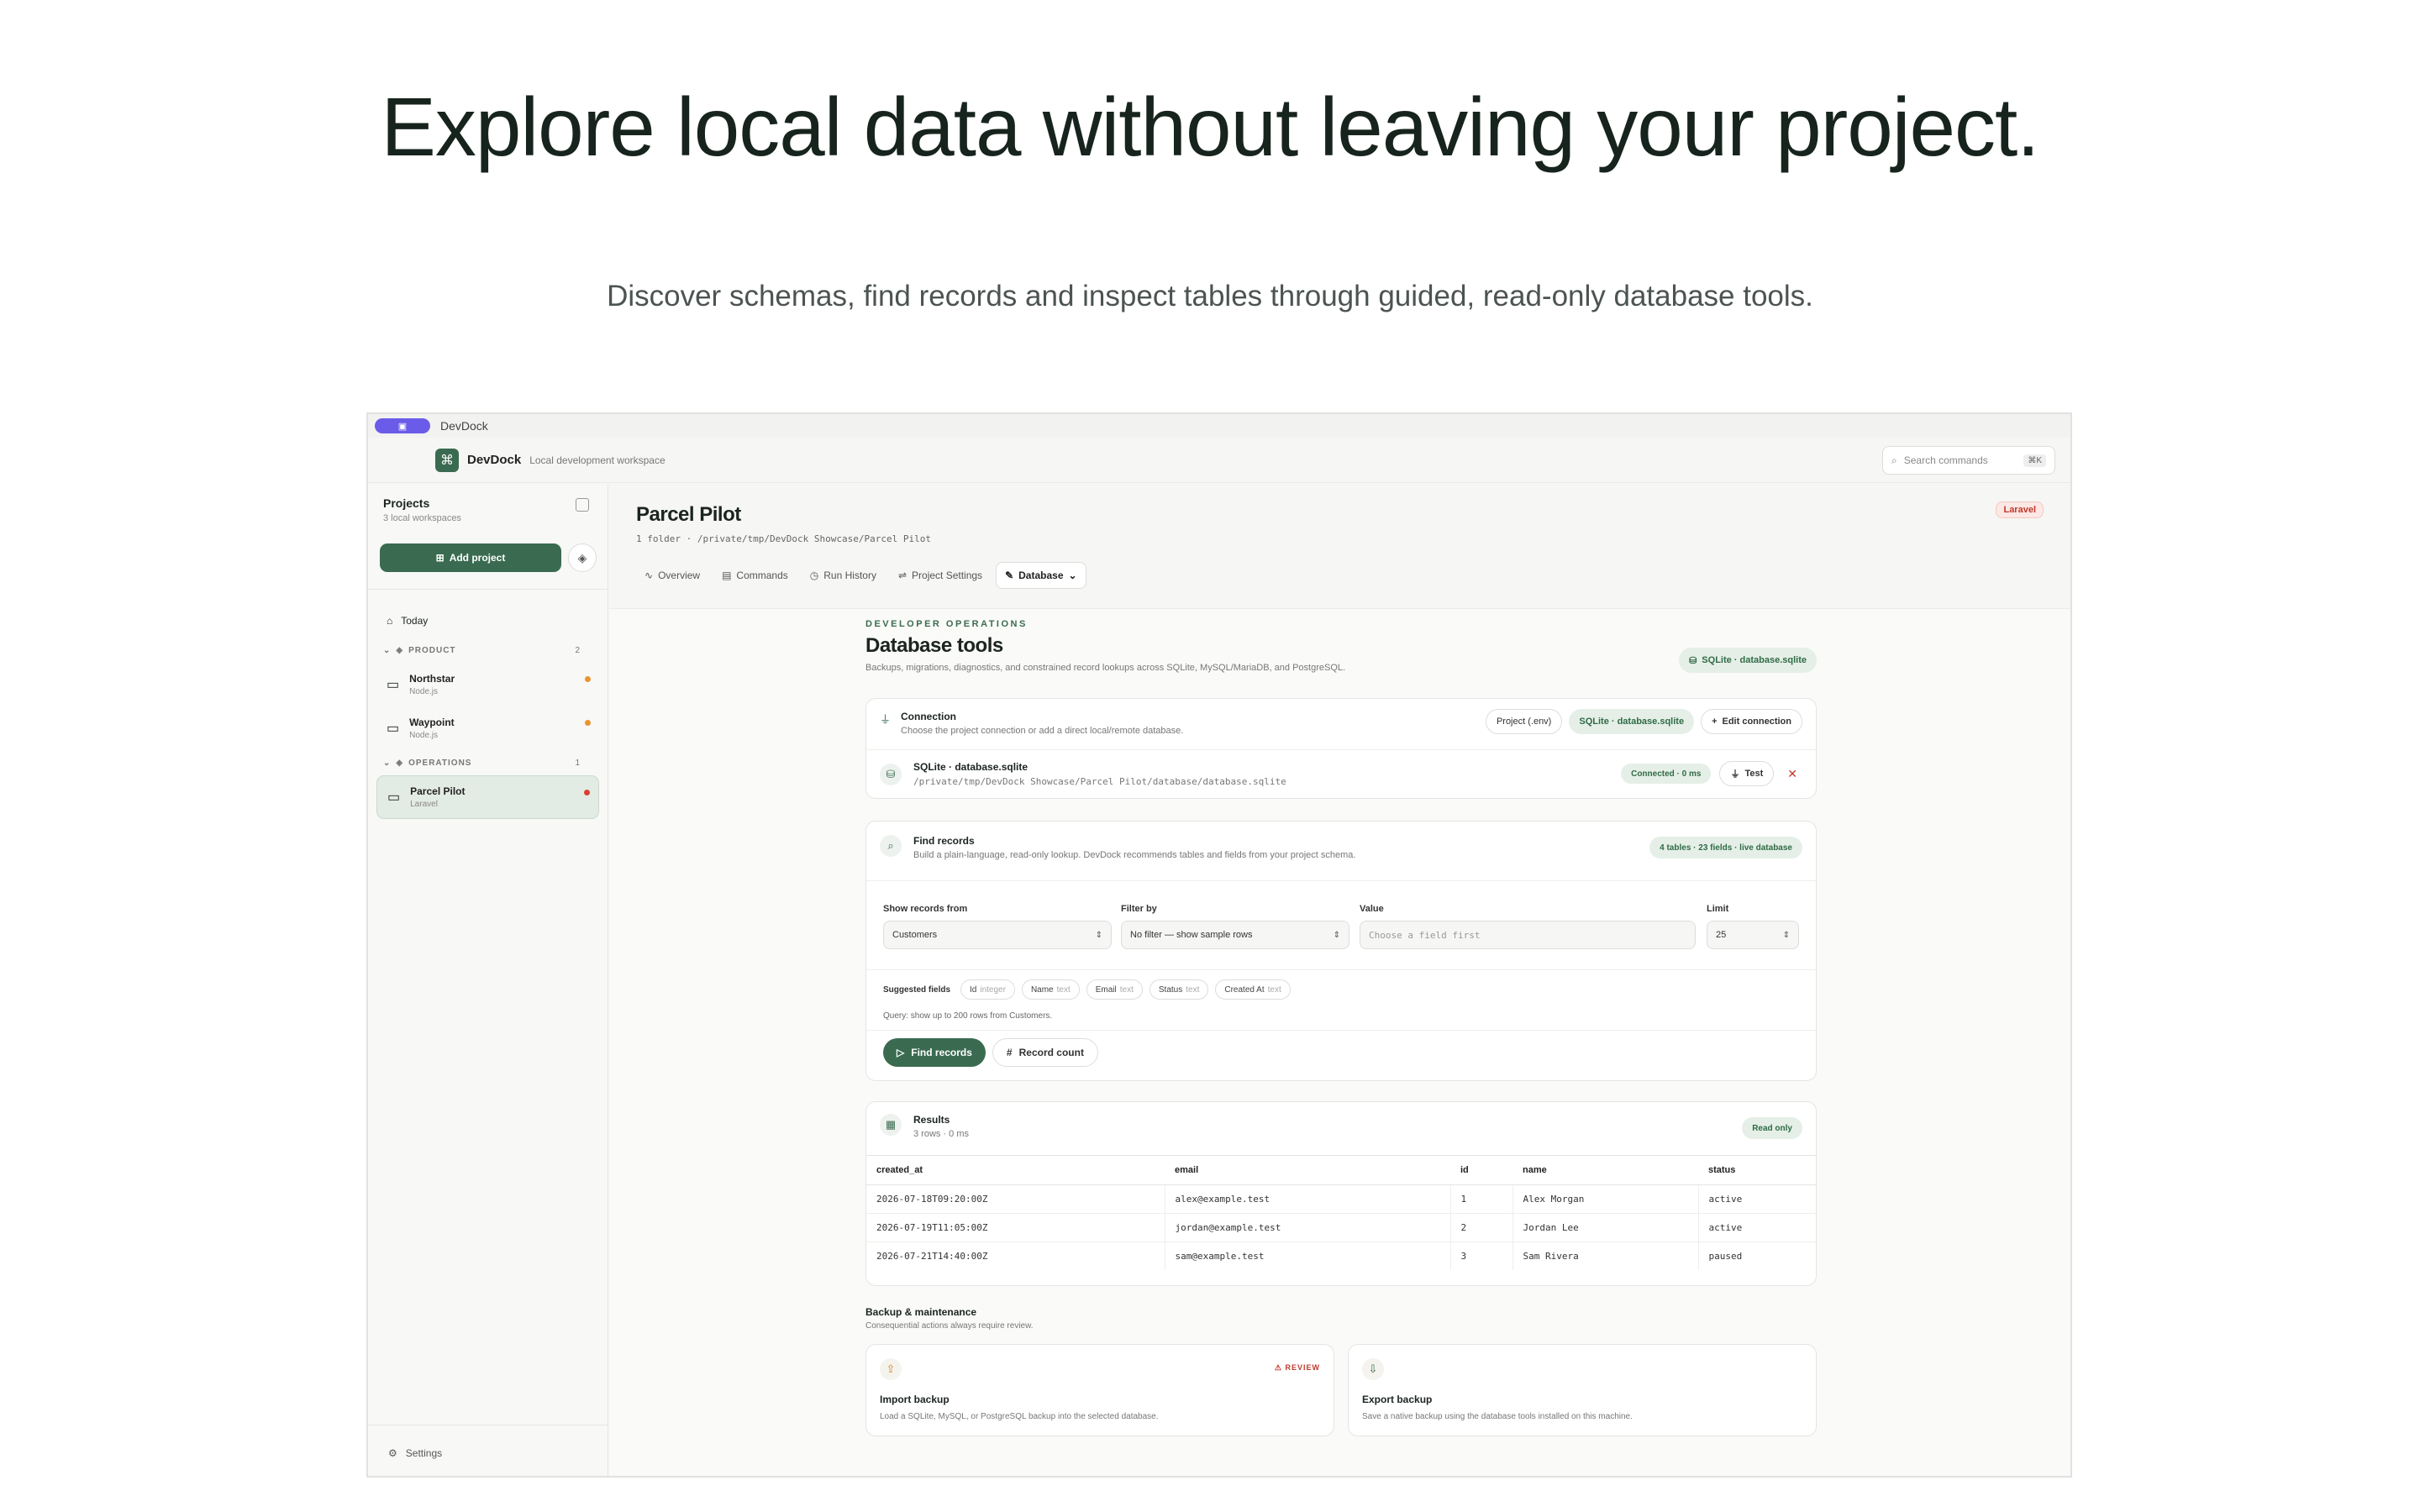  Describe the element at coordinates (843, 575) in the screenshot. I see `tab-run-history: ◷ Run History` at that location.